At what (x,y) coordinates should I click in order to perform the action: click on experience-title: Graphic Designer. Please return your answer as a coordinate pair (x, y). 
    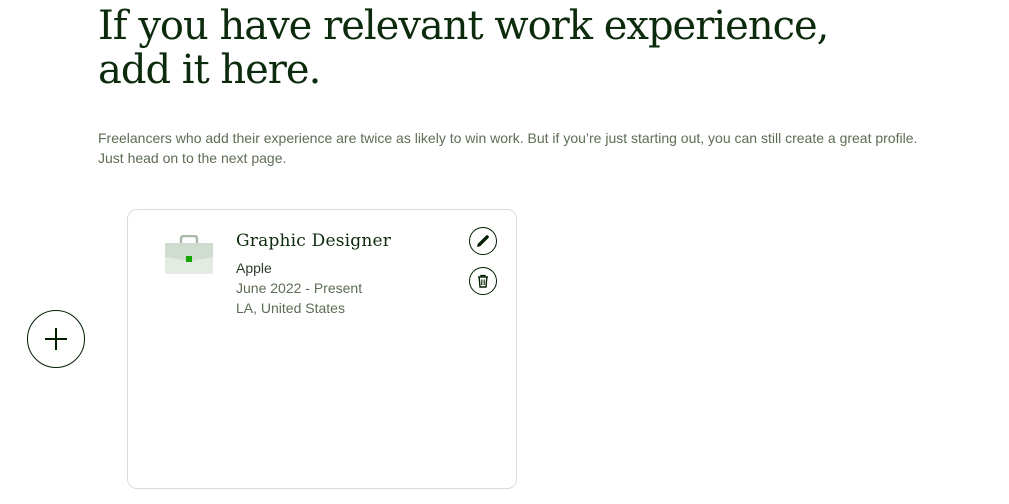
    Looking at the image, I should click on (314, 241).